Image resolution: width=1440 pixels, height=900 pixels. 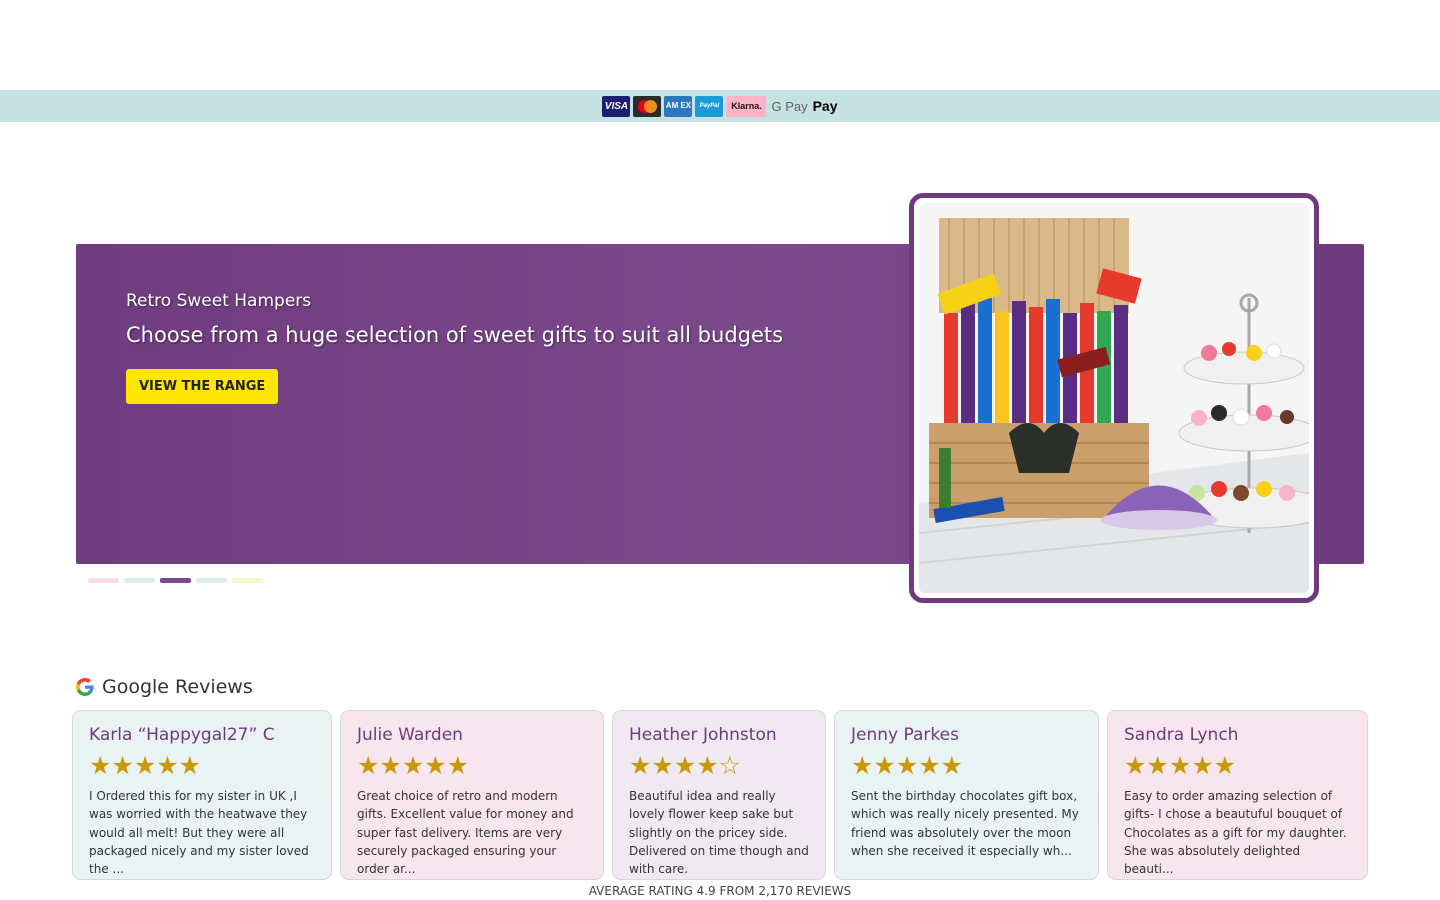 I want to click on apple-pay-icon: Pay, so click(x=825, y=106).